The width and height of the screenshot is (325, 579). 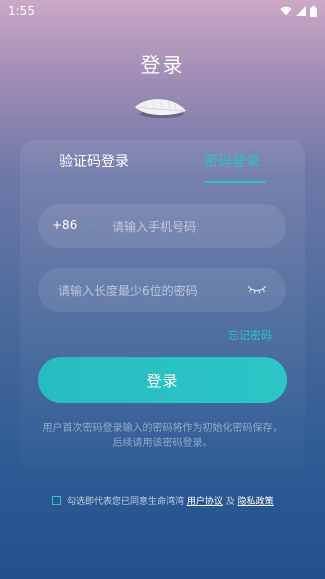 What do you see at coordinates (250, 335) in the screenshot?
I see `forgot-password-link: 忘记密码` at bounding box center [250, 335].